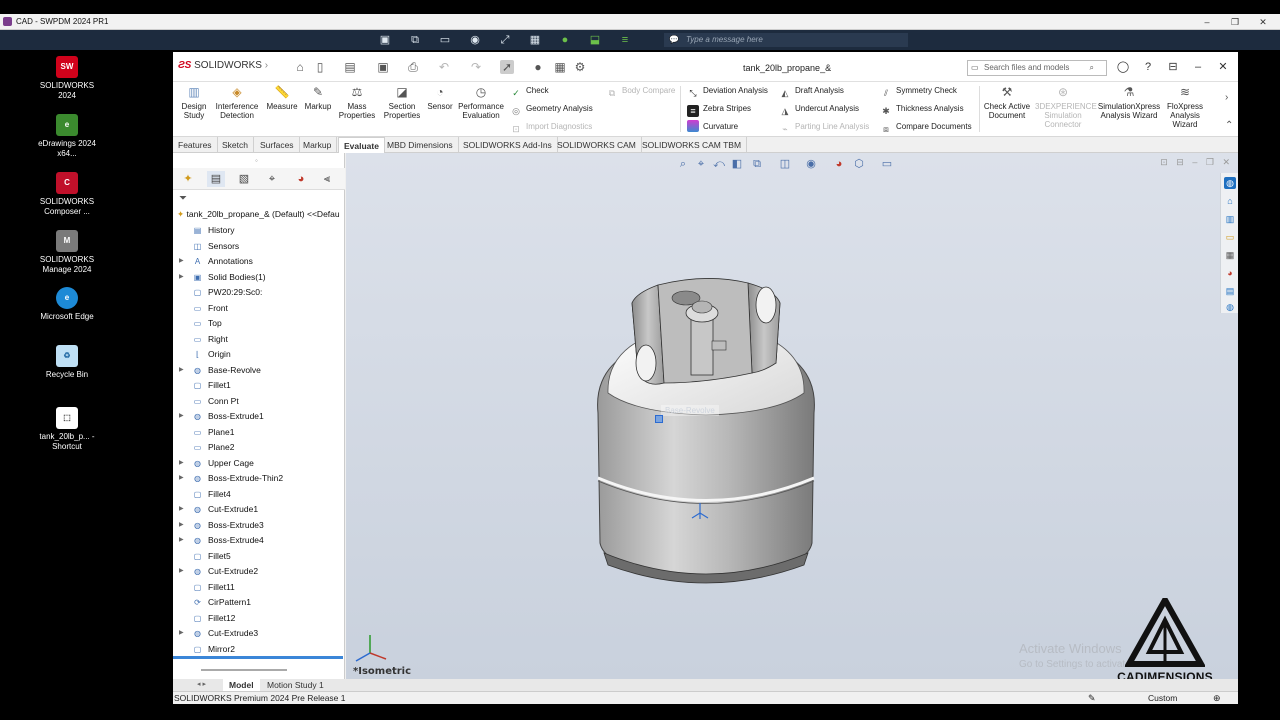 This screenshot has width=1280, height=720. Describe the element at coordinates (701, 164) in the screenshot. I see `zoom-area-icon: ⌖` at that location.